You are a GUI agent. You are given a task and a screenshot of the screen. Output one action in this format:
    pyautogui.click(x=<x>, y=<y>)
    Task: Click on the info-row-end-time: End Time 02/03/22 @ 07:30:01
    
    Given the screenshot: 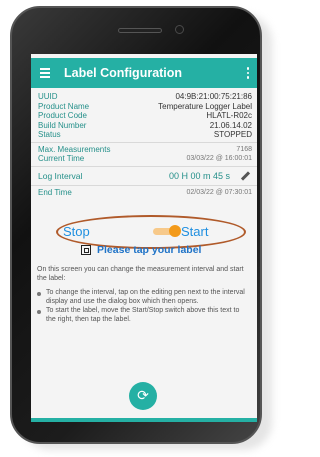 What is the action you would take?
    pyautogui.click(x=144, y=193)
    